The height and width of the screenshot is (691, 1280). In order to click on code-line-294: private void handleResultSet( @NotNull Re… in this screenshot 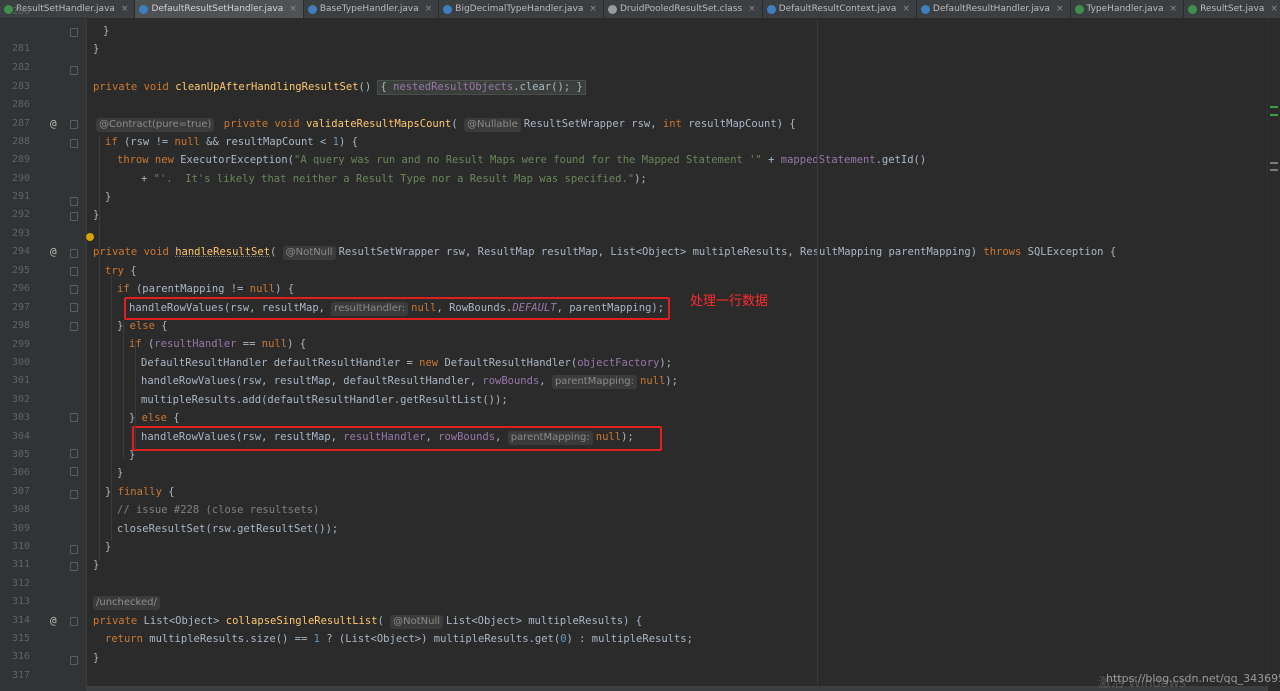, I will do `click(605, 253)`.